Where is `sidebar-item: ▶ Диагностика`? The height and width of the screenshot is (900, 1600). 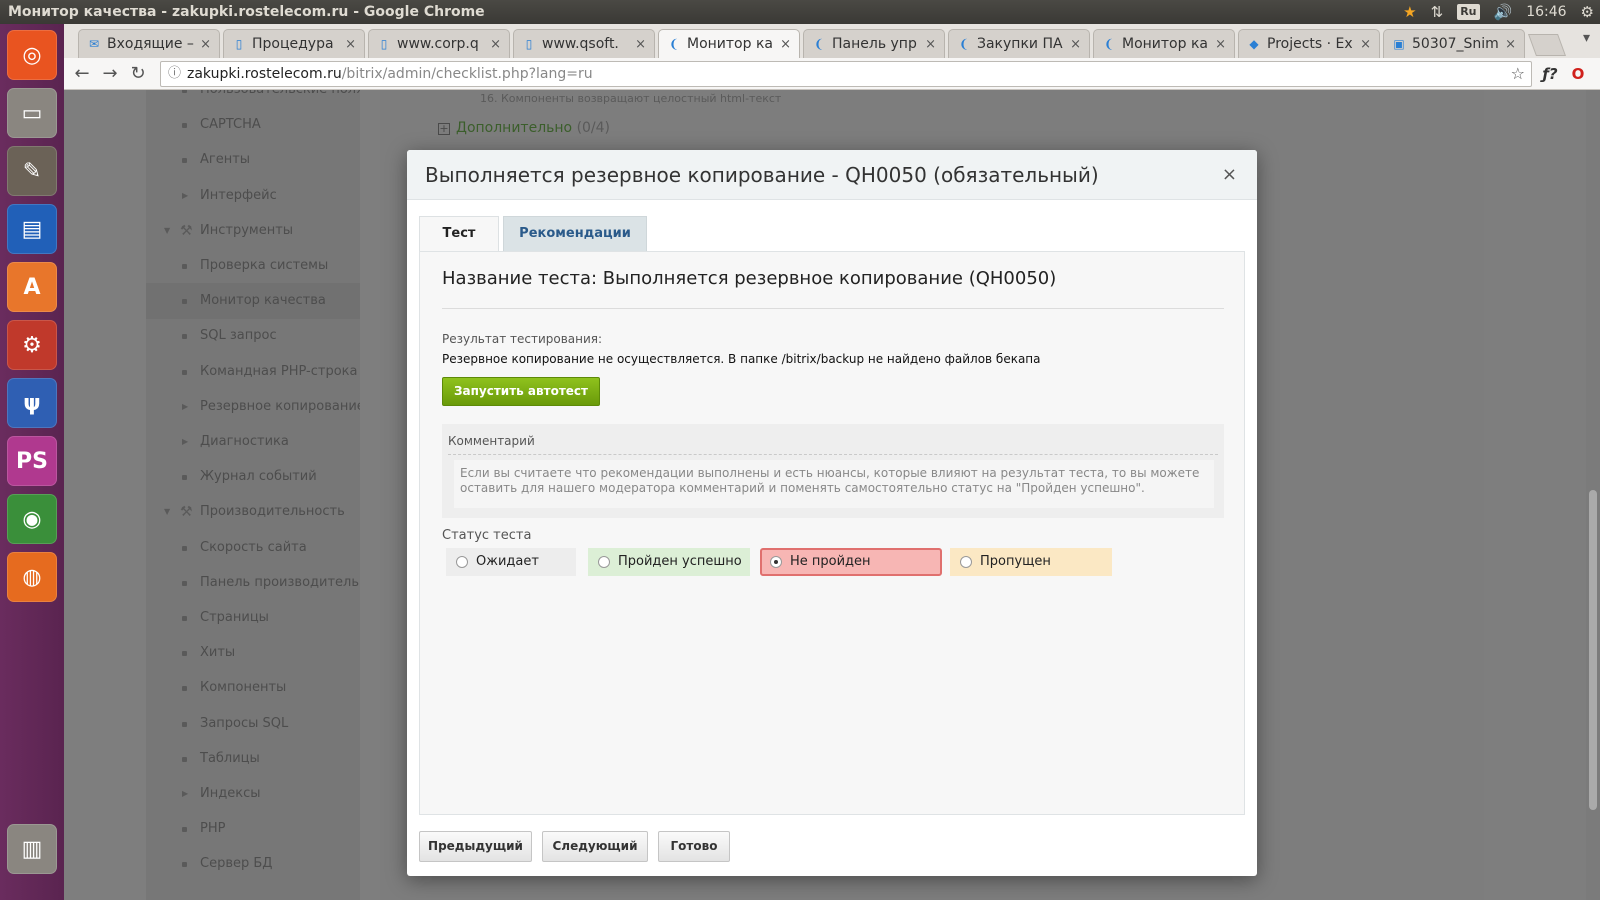
sidebar-item: ▶ Диагностика is located at coordinates (253, 442).